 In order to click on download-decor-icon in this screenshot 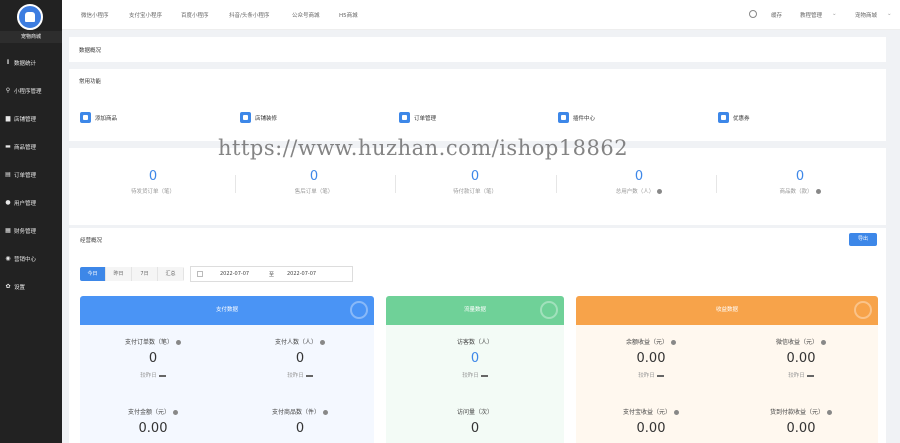, I will do `click(359, 310)`.